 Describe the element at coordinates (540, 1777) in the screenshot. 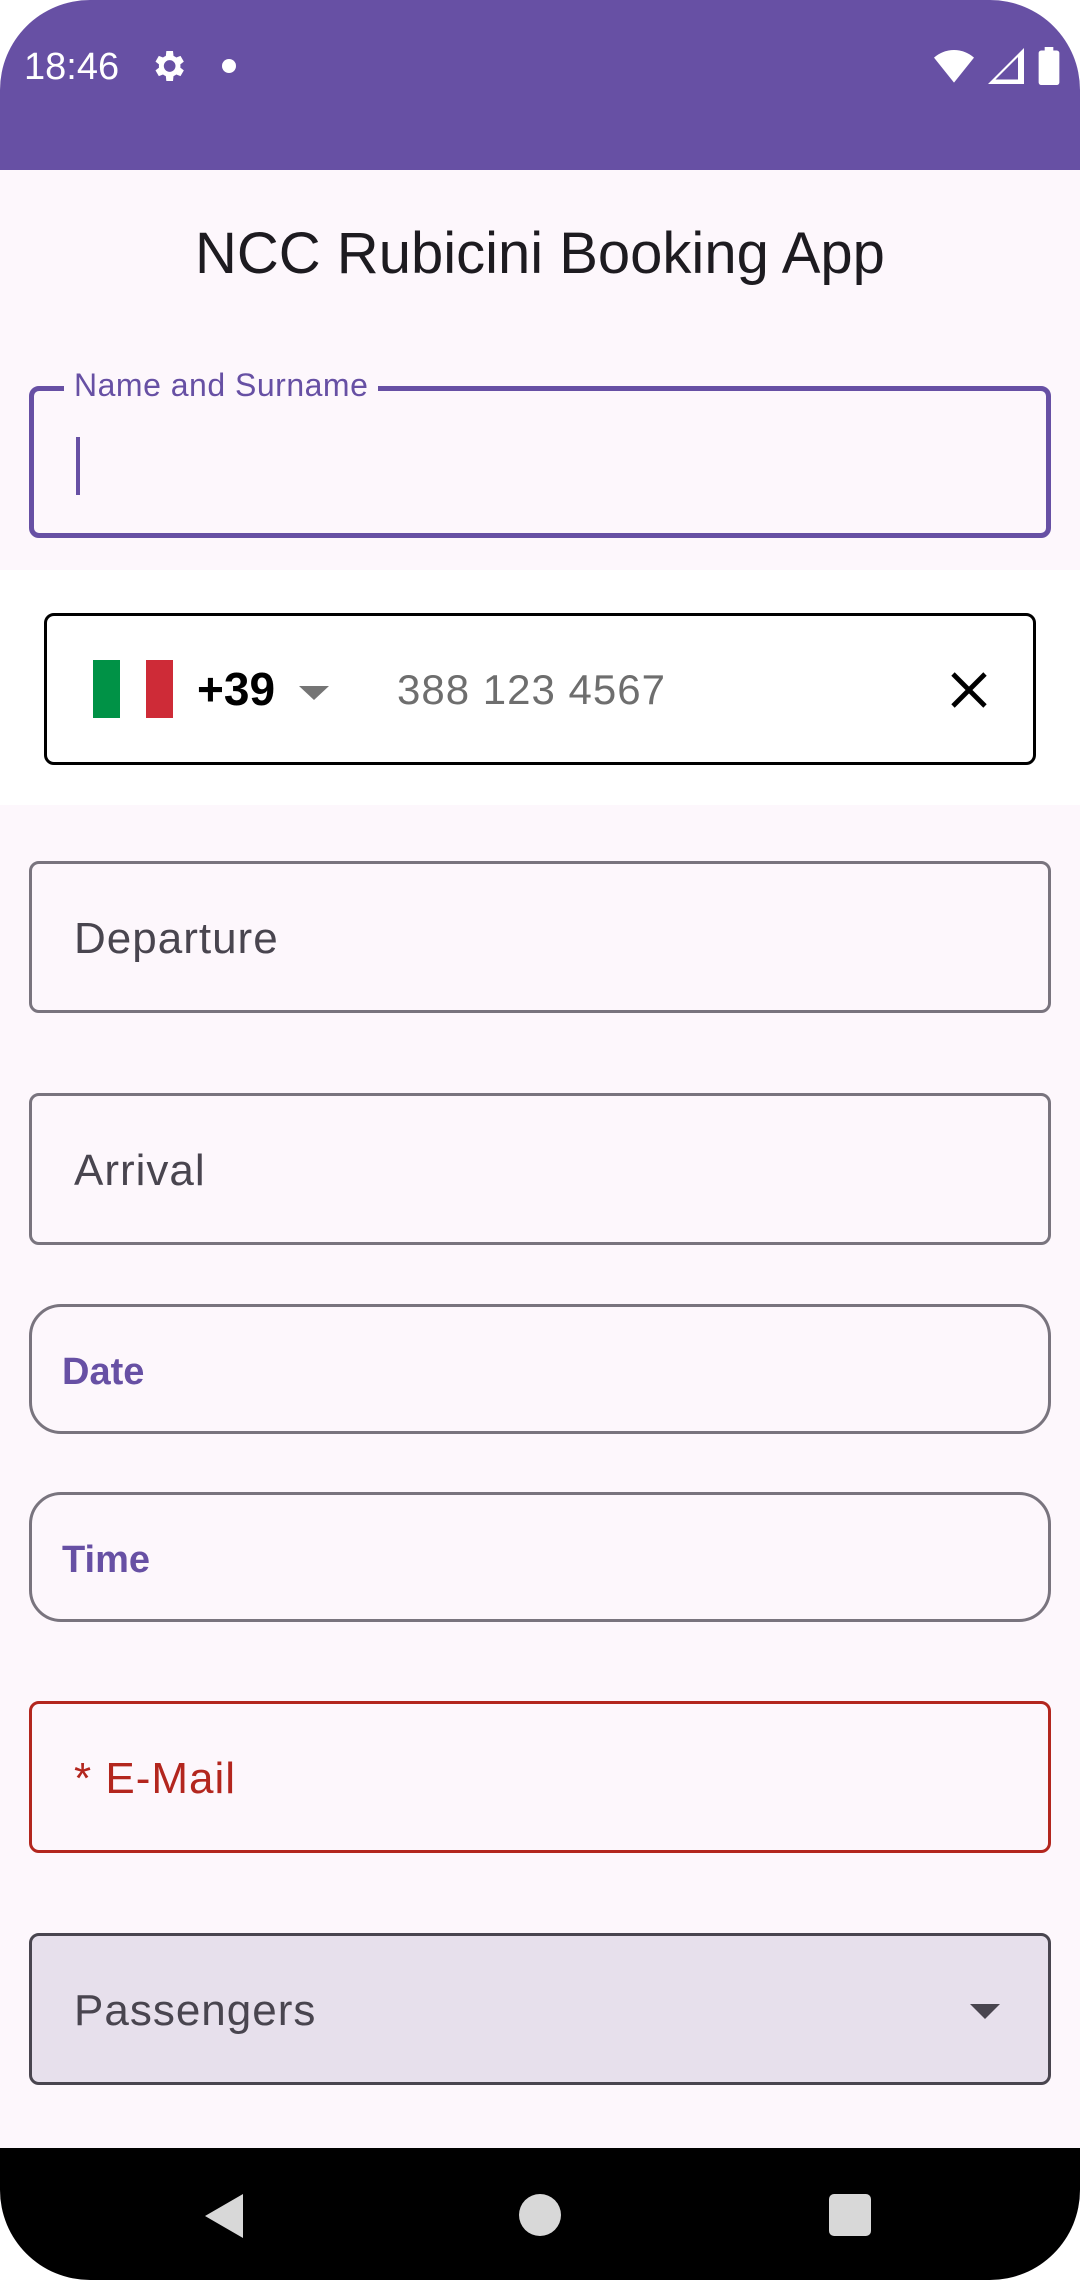

I see `email-field: * E-Mail` at that location.